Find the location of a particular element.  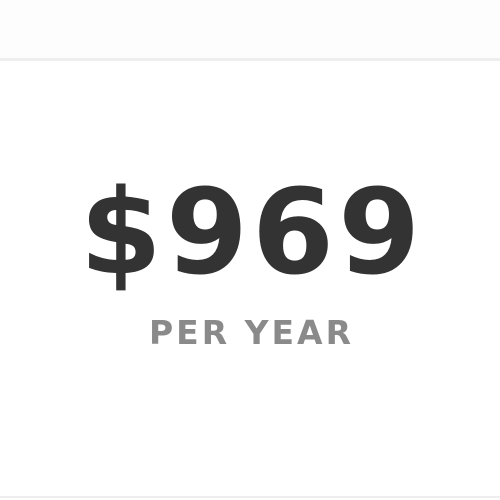

bottom-divider is located at coordinates (250, 497).